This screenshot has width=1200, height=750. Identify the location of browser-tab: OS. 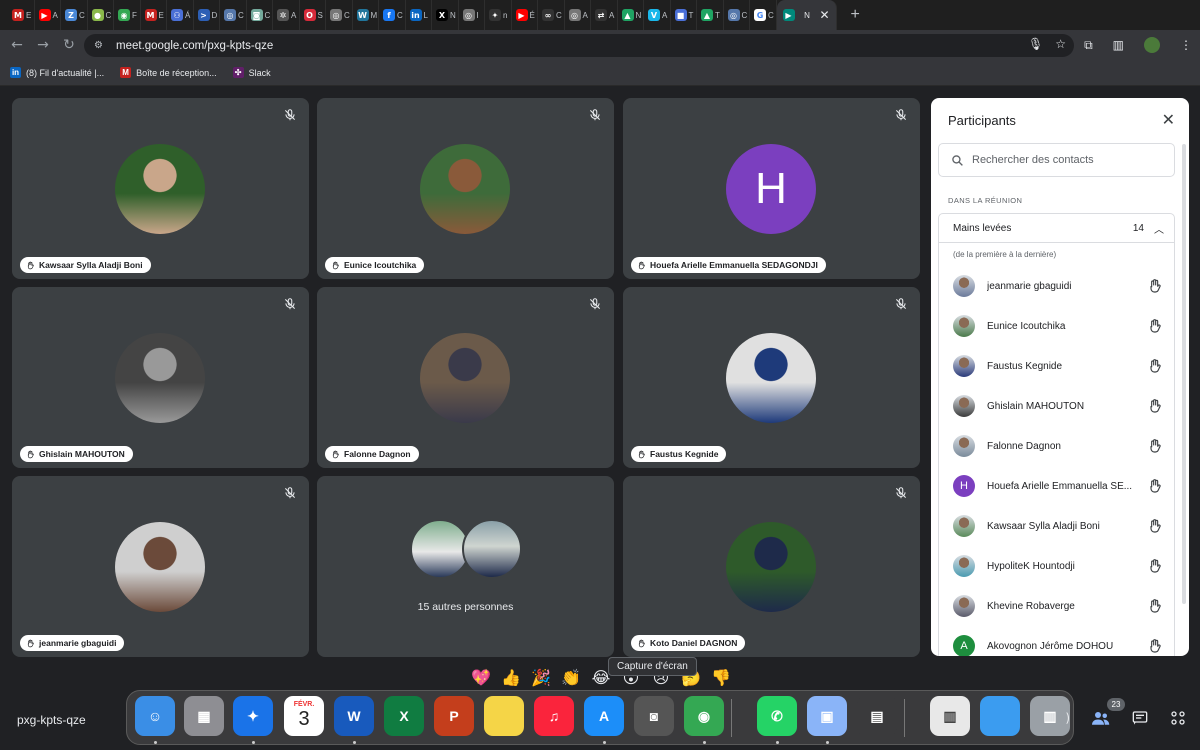
(313, 15).